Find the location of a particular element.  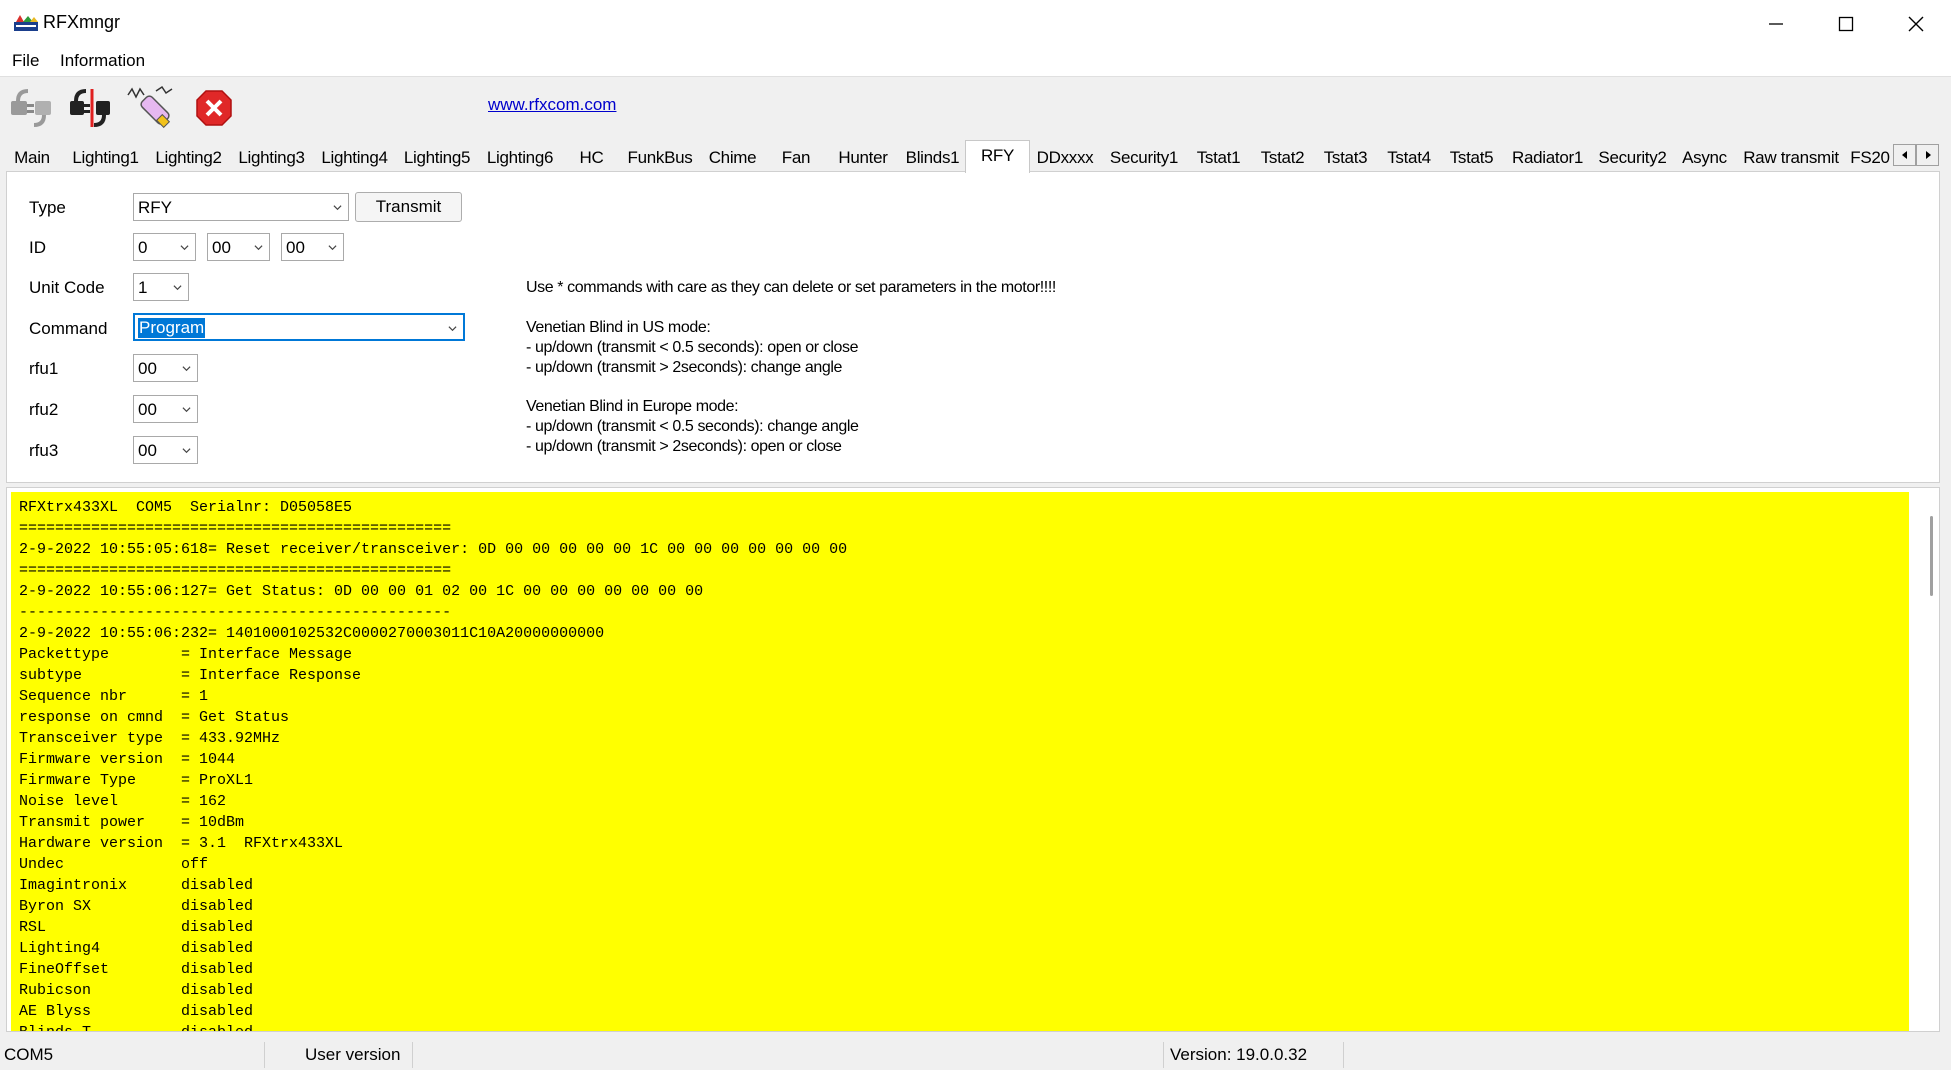

rfu2-value: 00 is located at coordinates (147, 409).